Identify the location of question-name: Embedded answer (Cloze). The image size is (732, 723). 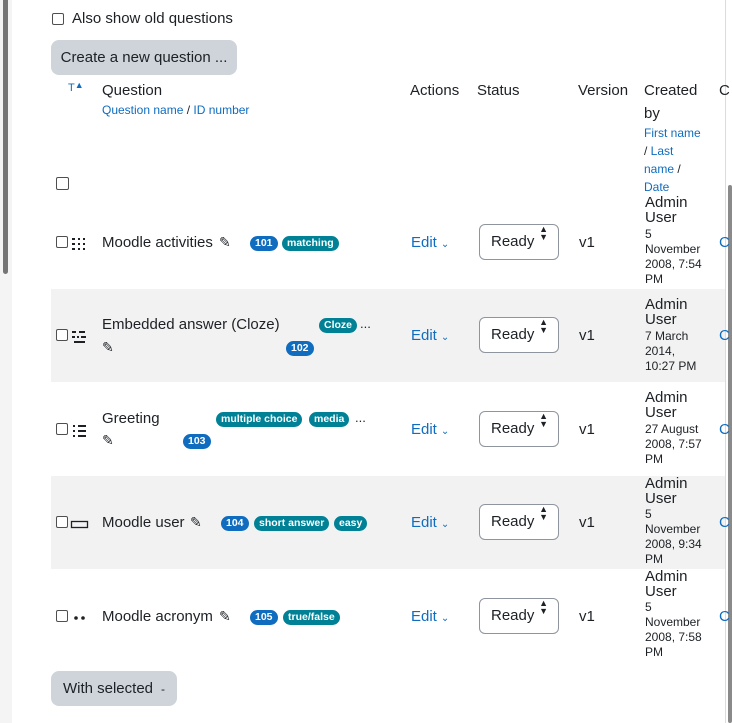
(191, 324).